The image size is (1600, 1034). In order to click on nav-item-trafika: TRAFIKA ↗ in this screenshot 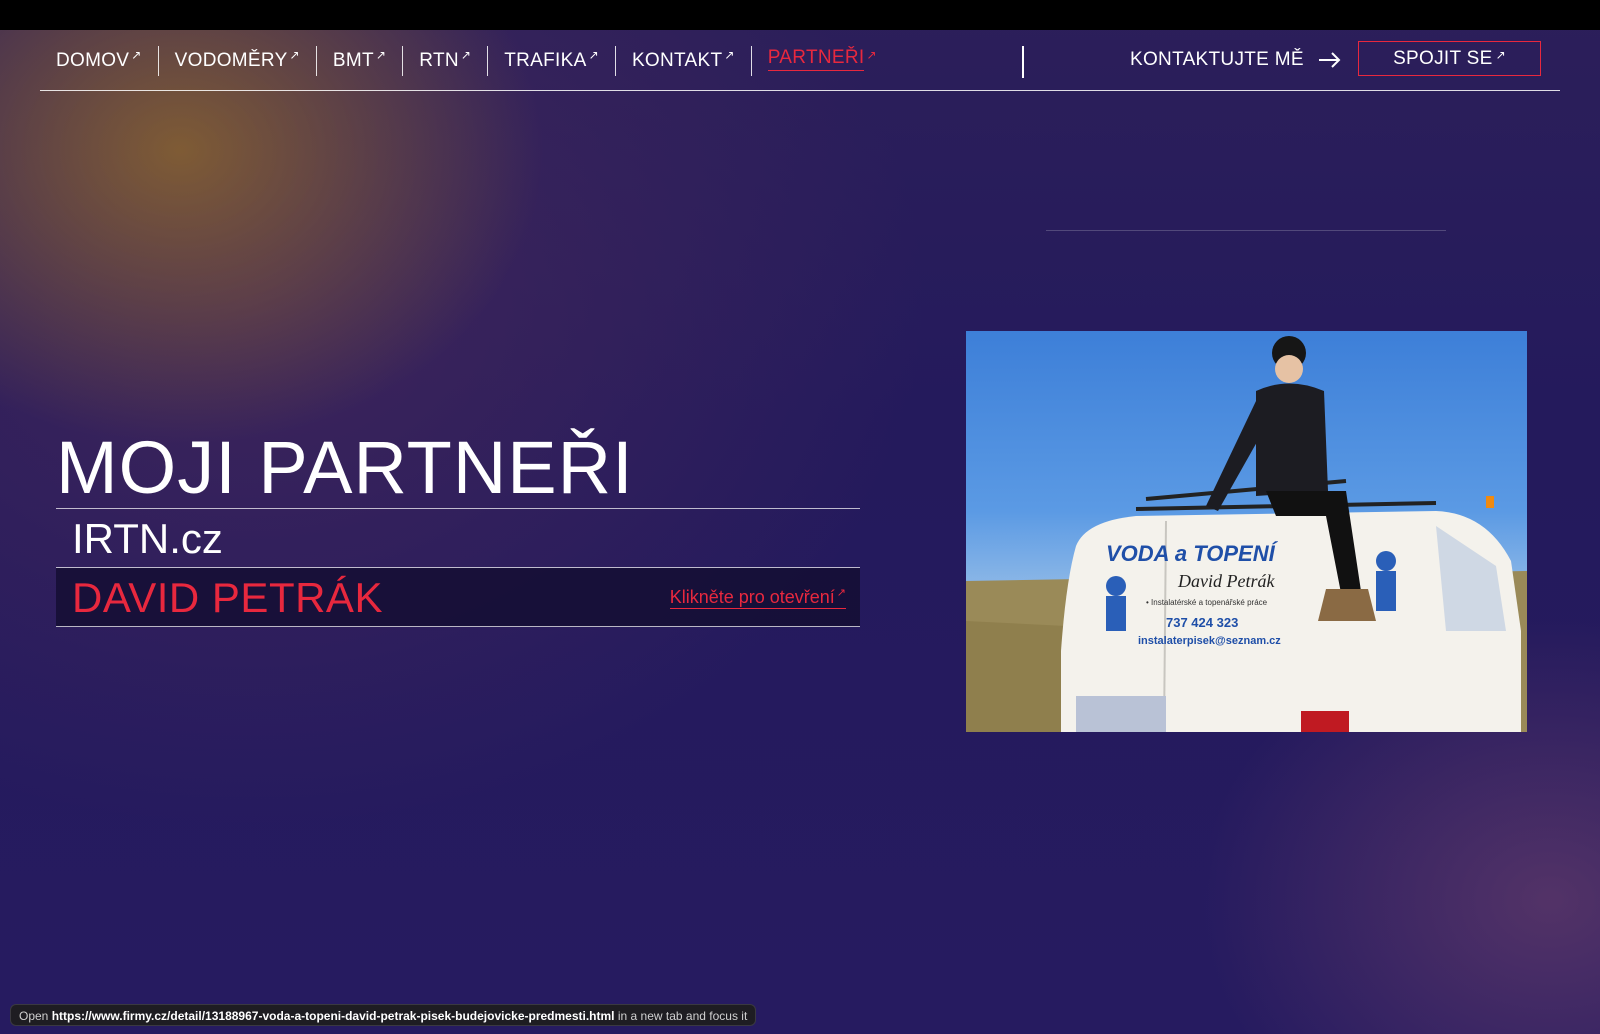, I will do `click(551, 61)`.